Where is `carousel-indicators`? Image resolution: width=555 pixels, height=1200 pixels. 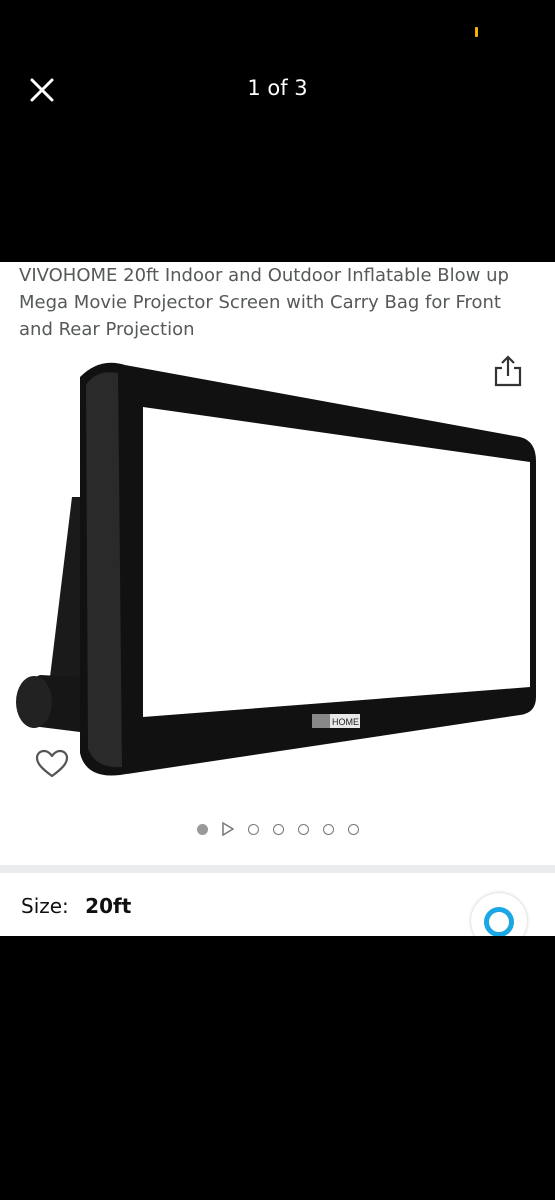 carousel-indicators is located at coordinates (277, 829).